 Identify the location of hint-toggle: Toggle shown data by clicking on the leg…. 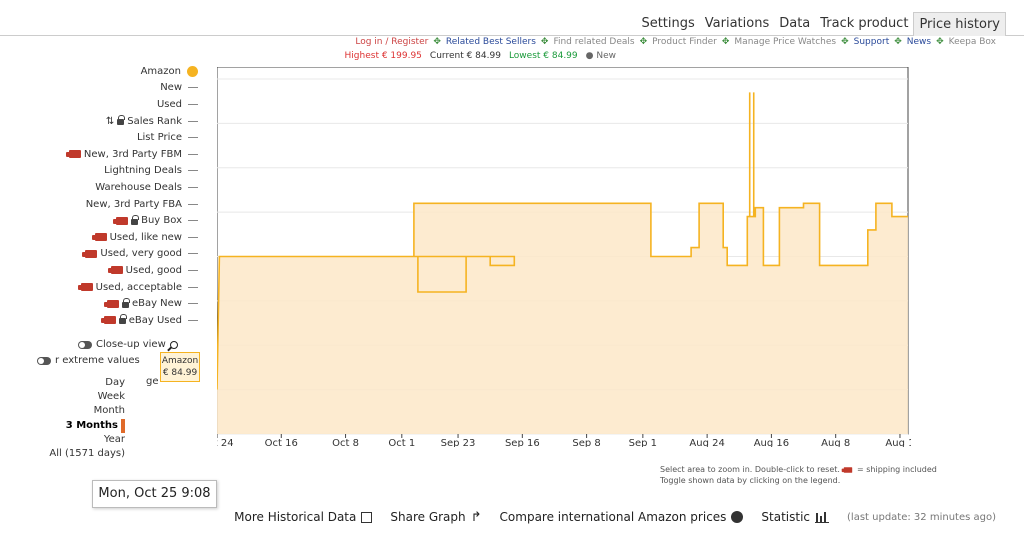
(750, 480).